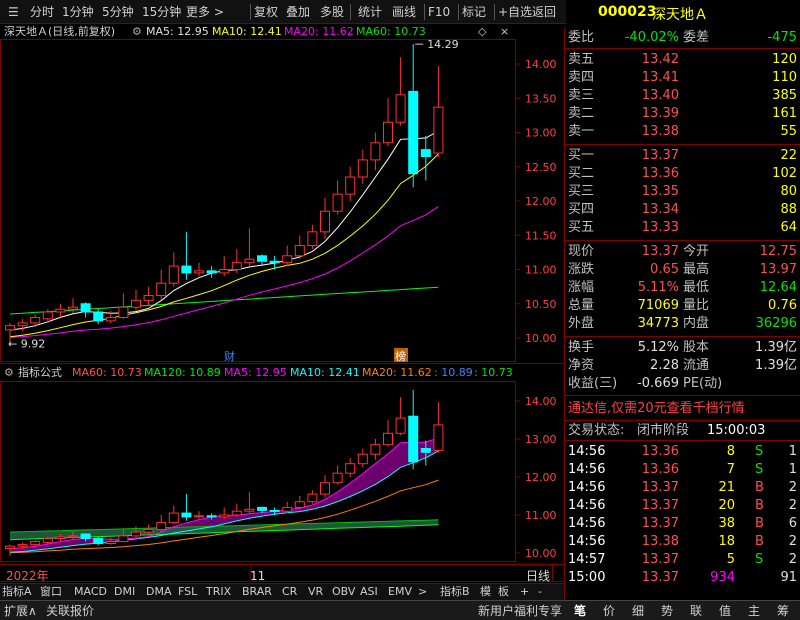 This screenshot has height=620, width=800. I want to click on indicator-tab-6: TRIX, so click(218, 592).